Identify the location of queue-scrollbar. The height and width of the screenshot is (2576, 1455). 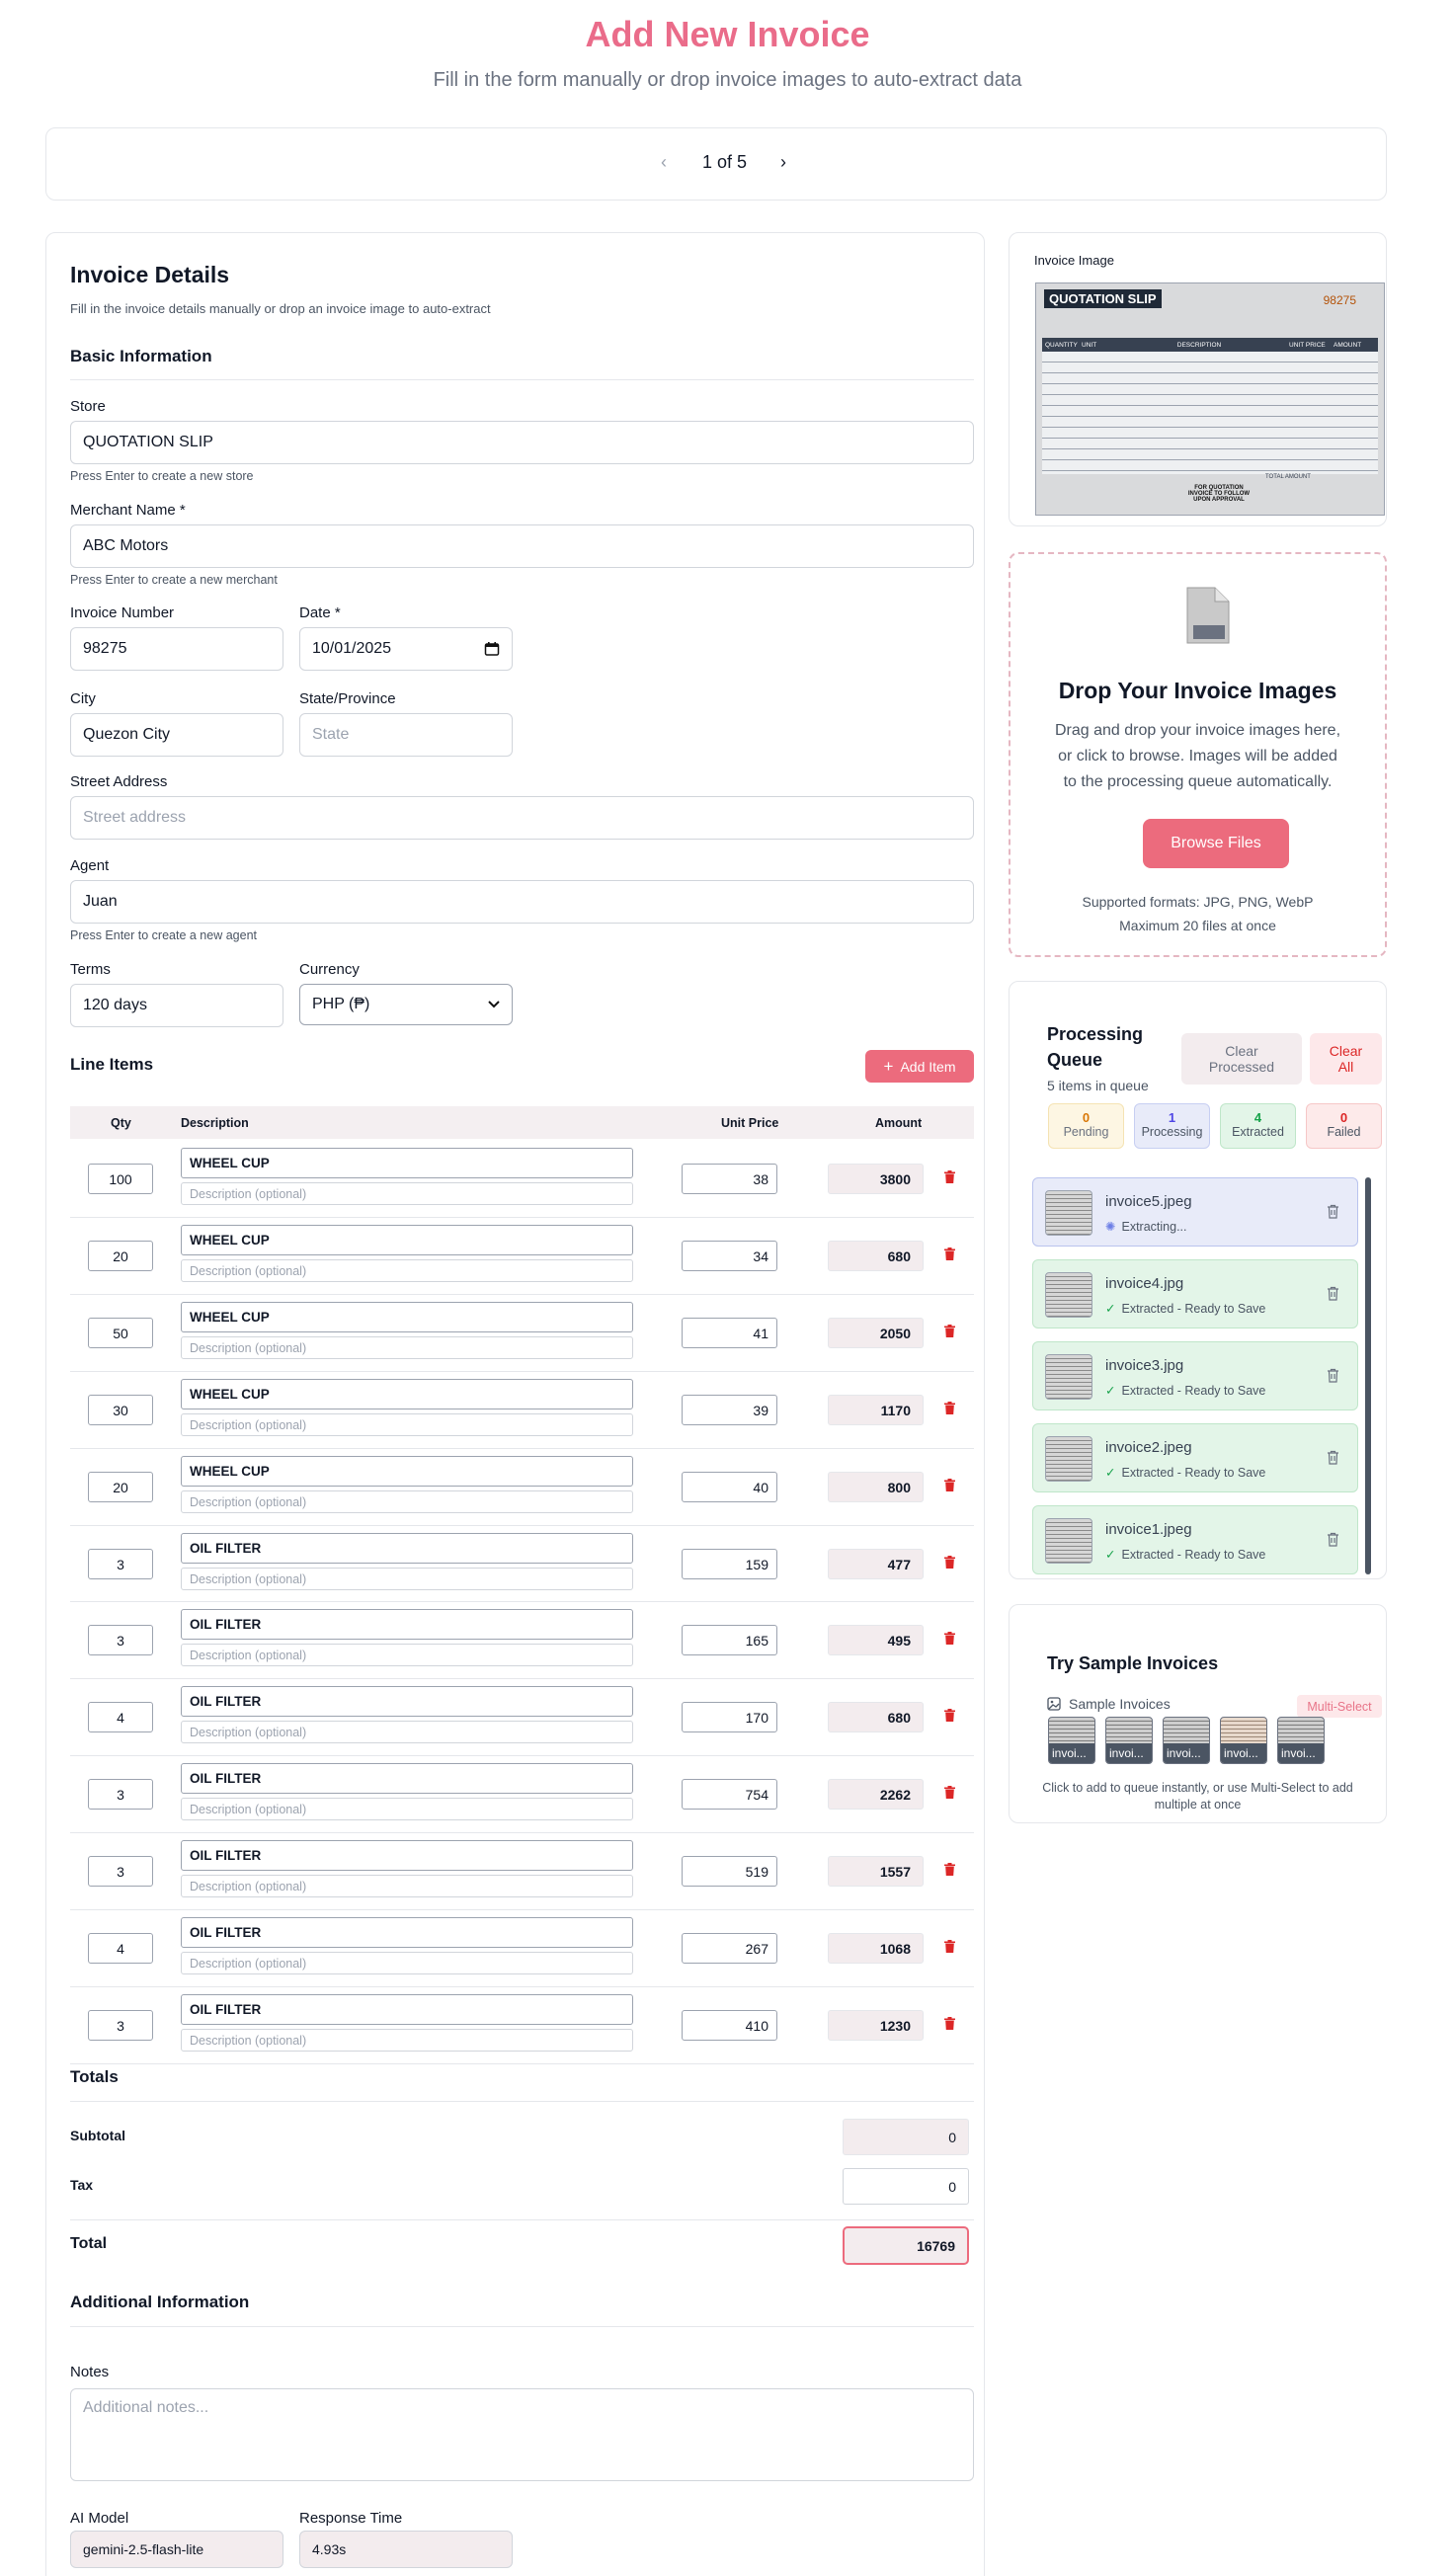
(1368, 1375).